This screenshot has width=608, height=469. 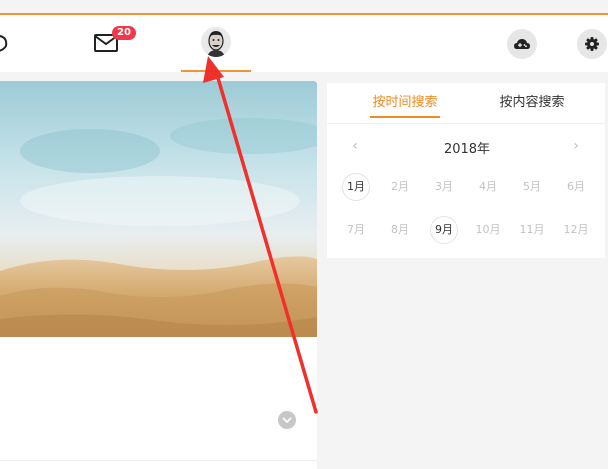 What do you see at coordinates (405, 117) in the screenshot?
I see `active-tab-underline` at bounding box center [405, 117].